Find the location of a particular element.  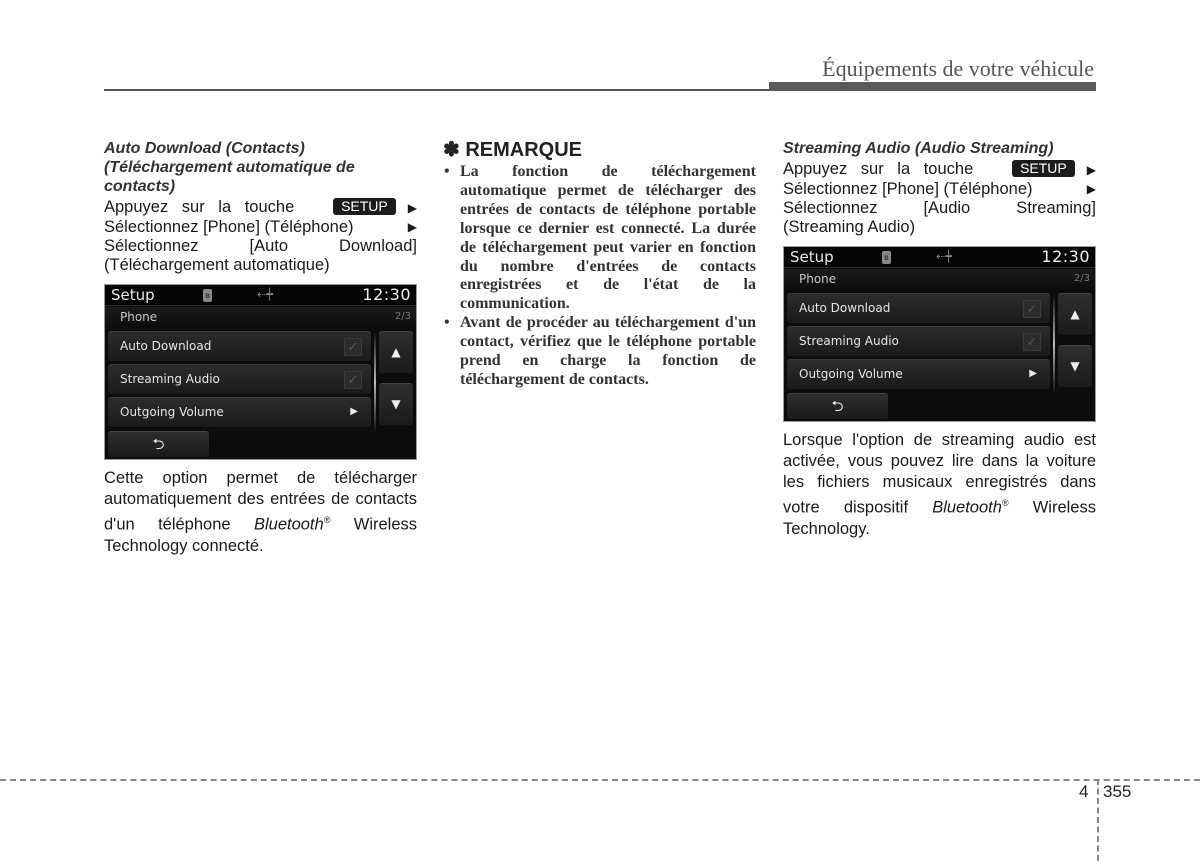

heading-line: Auto Download (Contacts) is located at coordinates (204, 148).